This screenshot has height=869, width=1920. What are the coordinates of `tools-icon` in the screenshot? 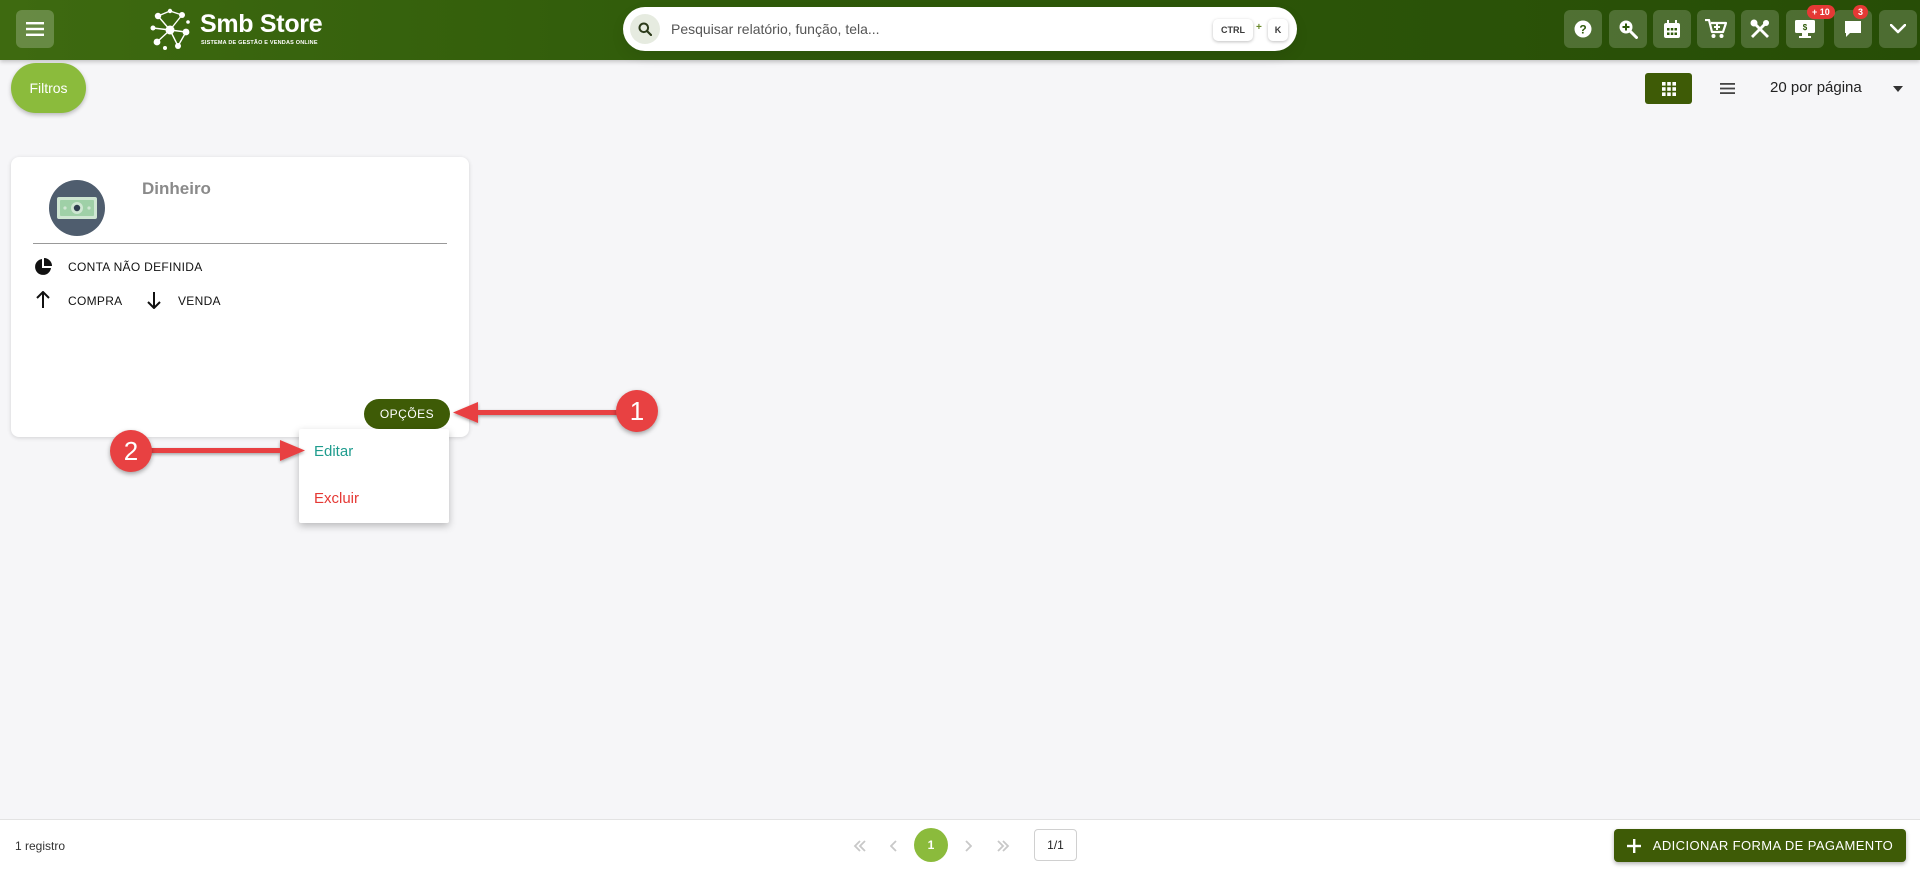 It's located at (1759, 28).